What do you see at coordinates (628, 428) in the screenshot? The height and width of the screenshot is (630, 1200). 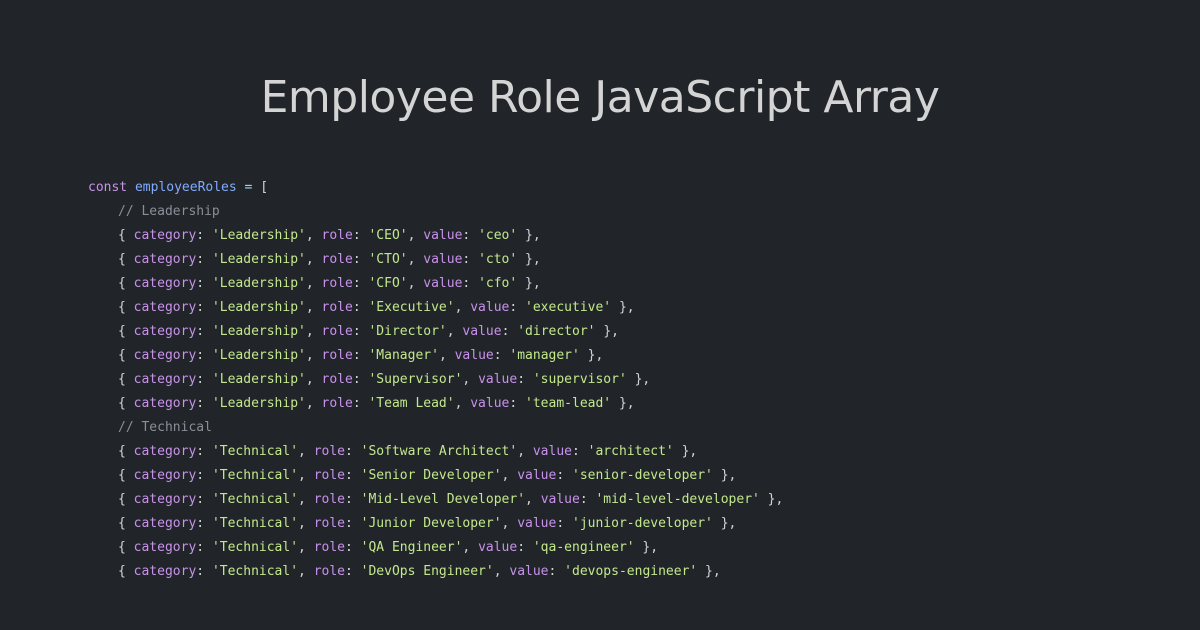 I see `code-comment-line: // Technical` at bounding box center [628, 428].